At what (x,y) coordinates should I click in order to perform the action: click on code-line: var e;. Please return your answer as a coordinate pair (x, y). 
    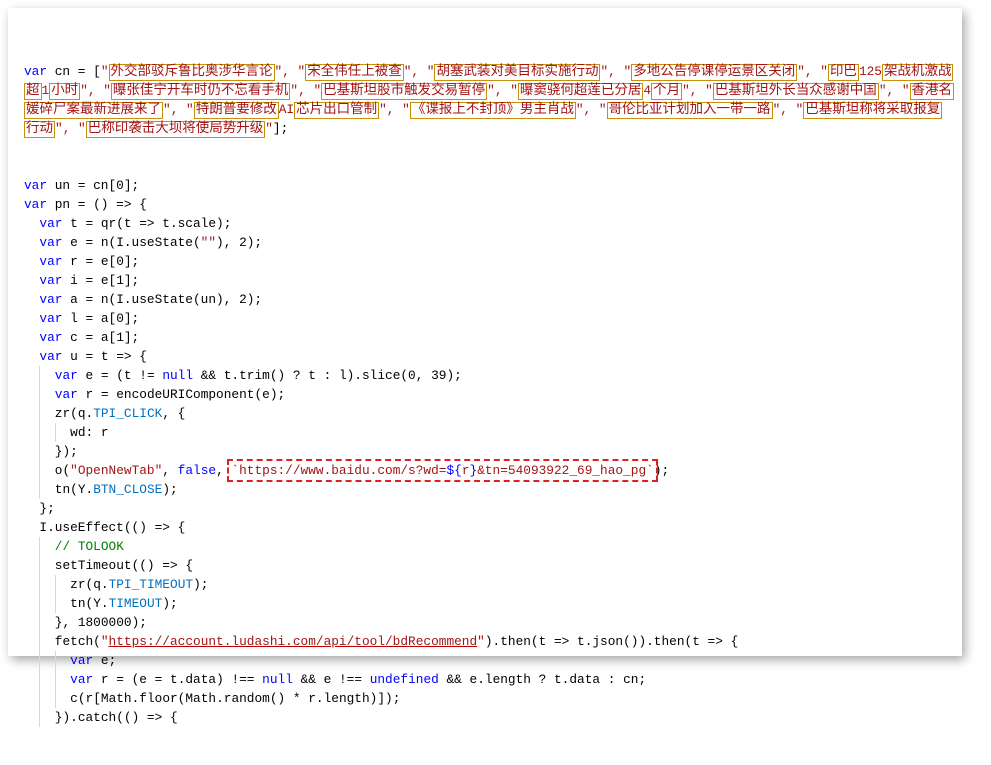
    Looking at the image, I should click on (490, 660).